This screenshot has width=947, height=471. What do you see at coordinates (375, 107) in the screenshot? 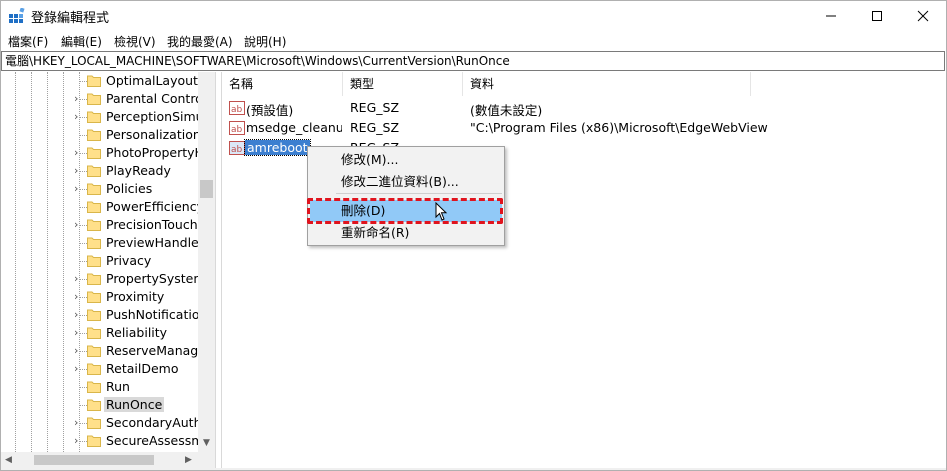
I see `value-type: REG_SZ` at bounding box center [375, 107].